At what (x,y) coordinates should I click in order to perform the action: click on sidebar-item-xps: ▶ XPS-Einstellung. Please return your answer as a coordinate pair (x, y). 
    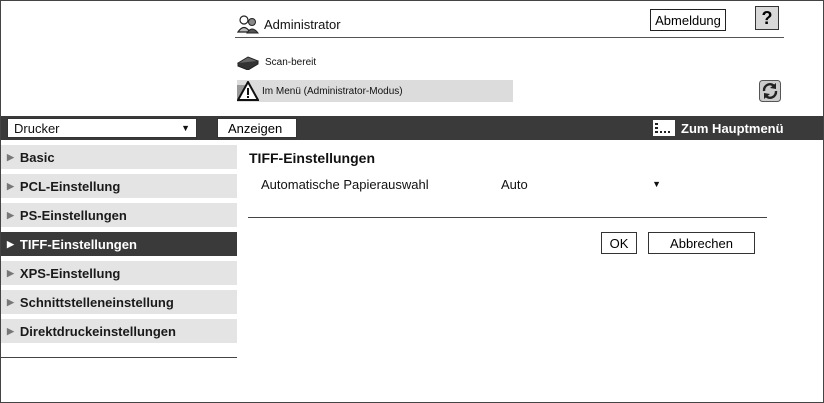
    Looking at the image, I should click on (119, 273).